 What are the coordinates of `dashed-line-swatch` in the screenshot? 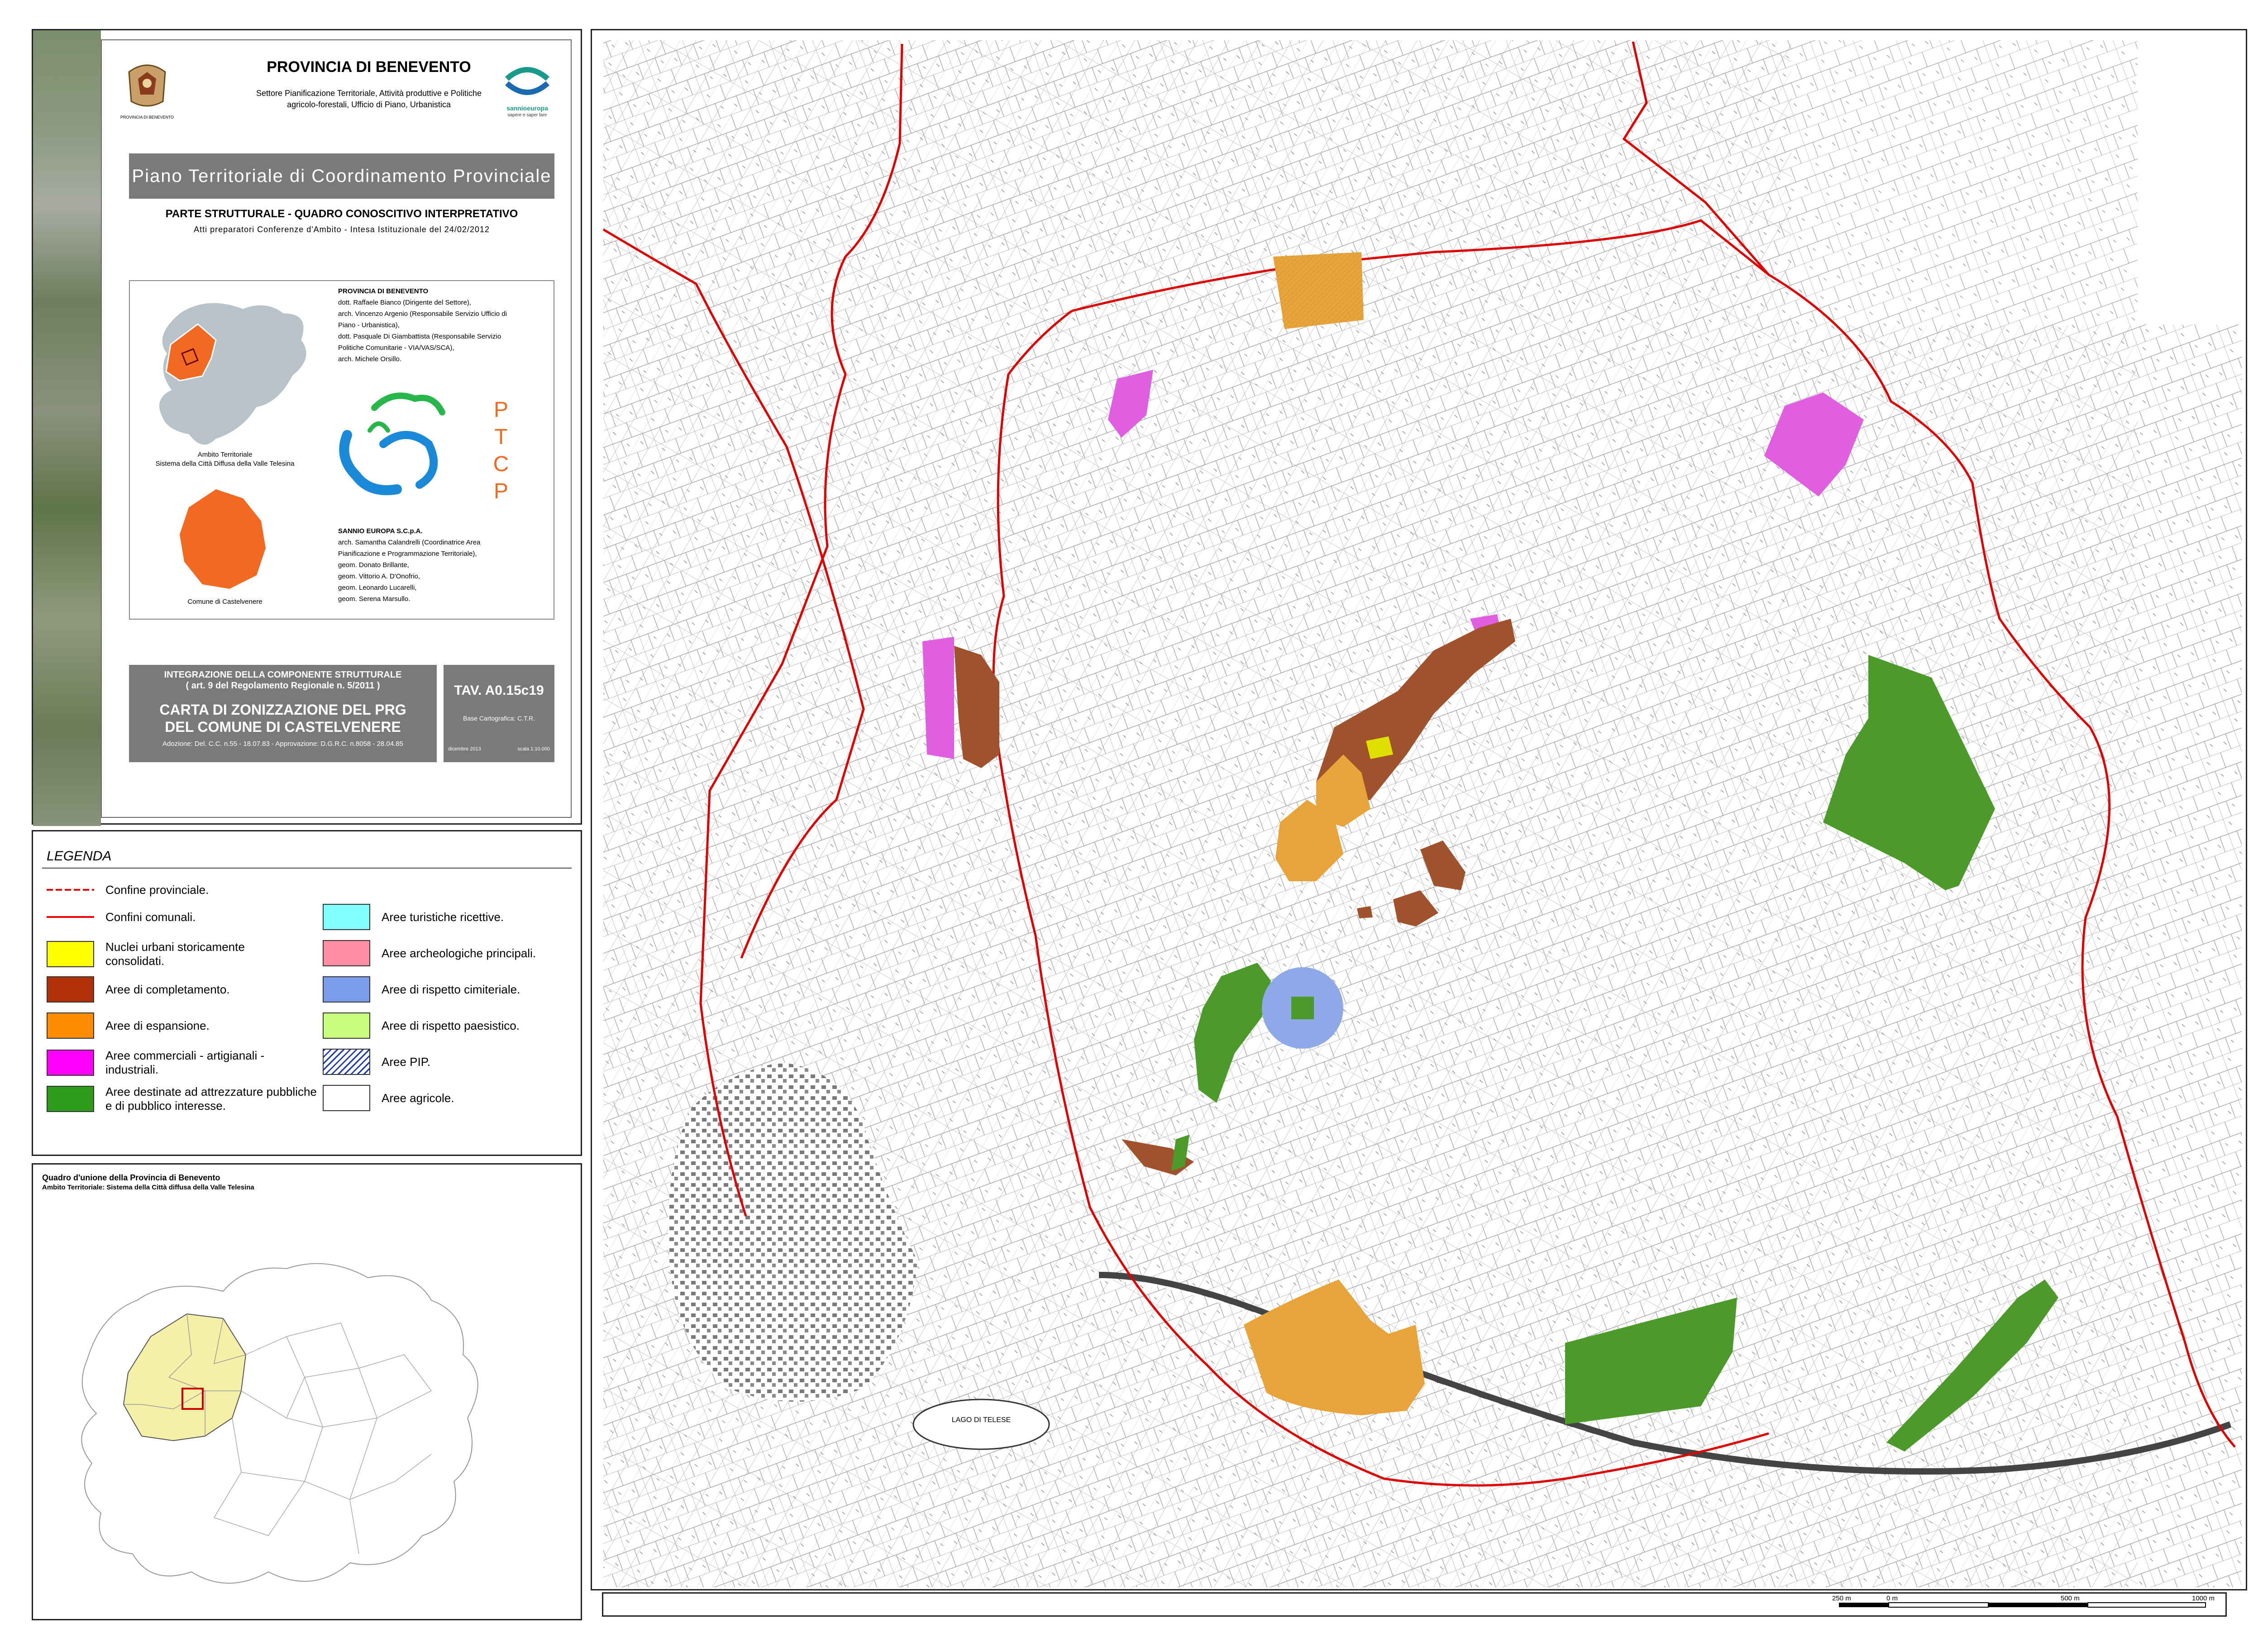 It's located at (70, 890).